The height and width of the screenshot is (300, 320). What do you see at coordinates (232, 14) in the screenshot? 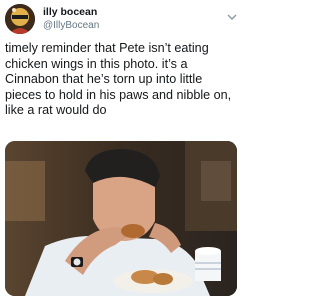
I see `chevron-down-icon` at bounding box center [232, 14].